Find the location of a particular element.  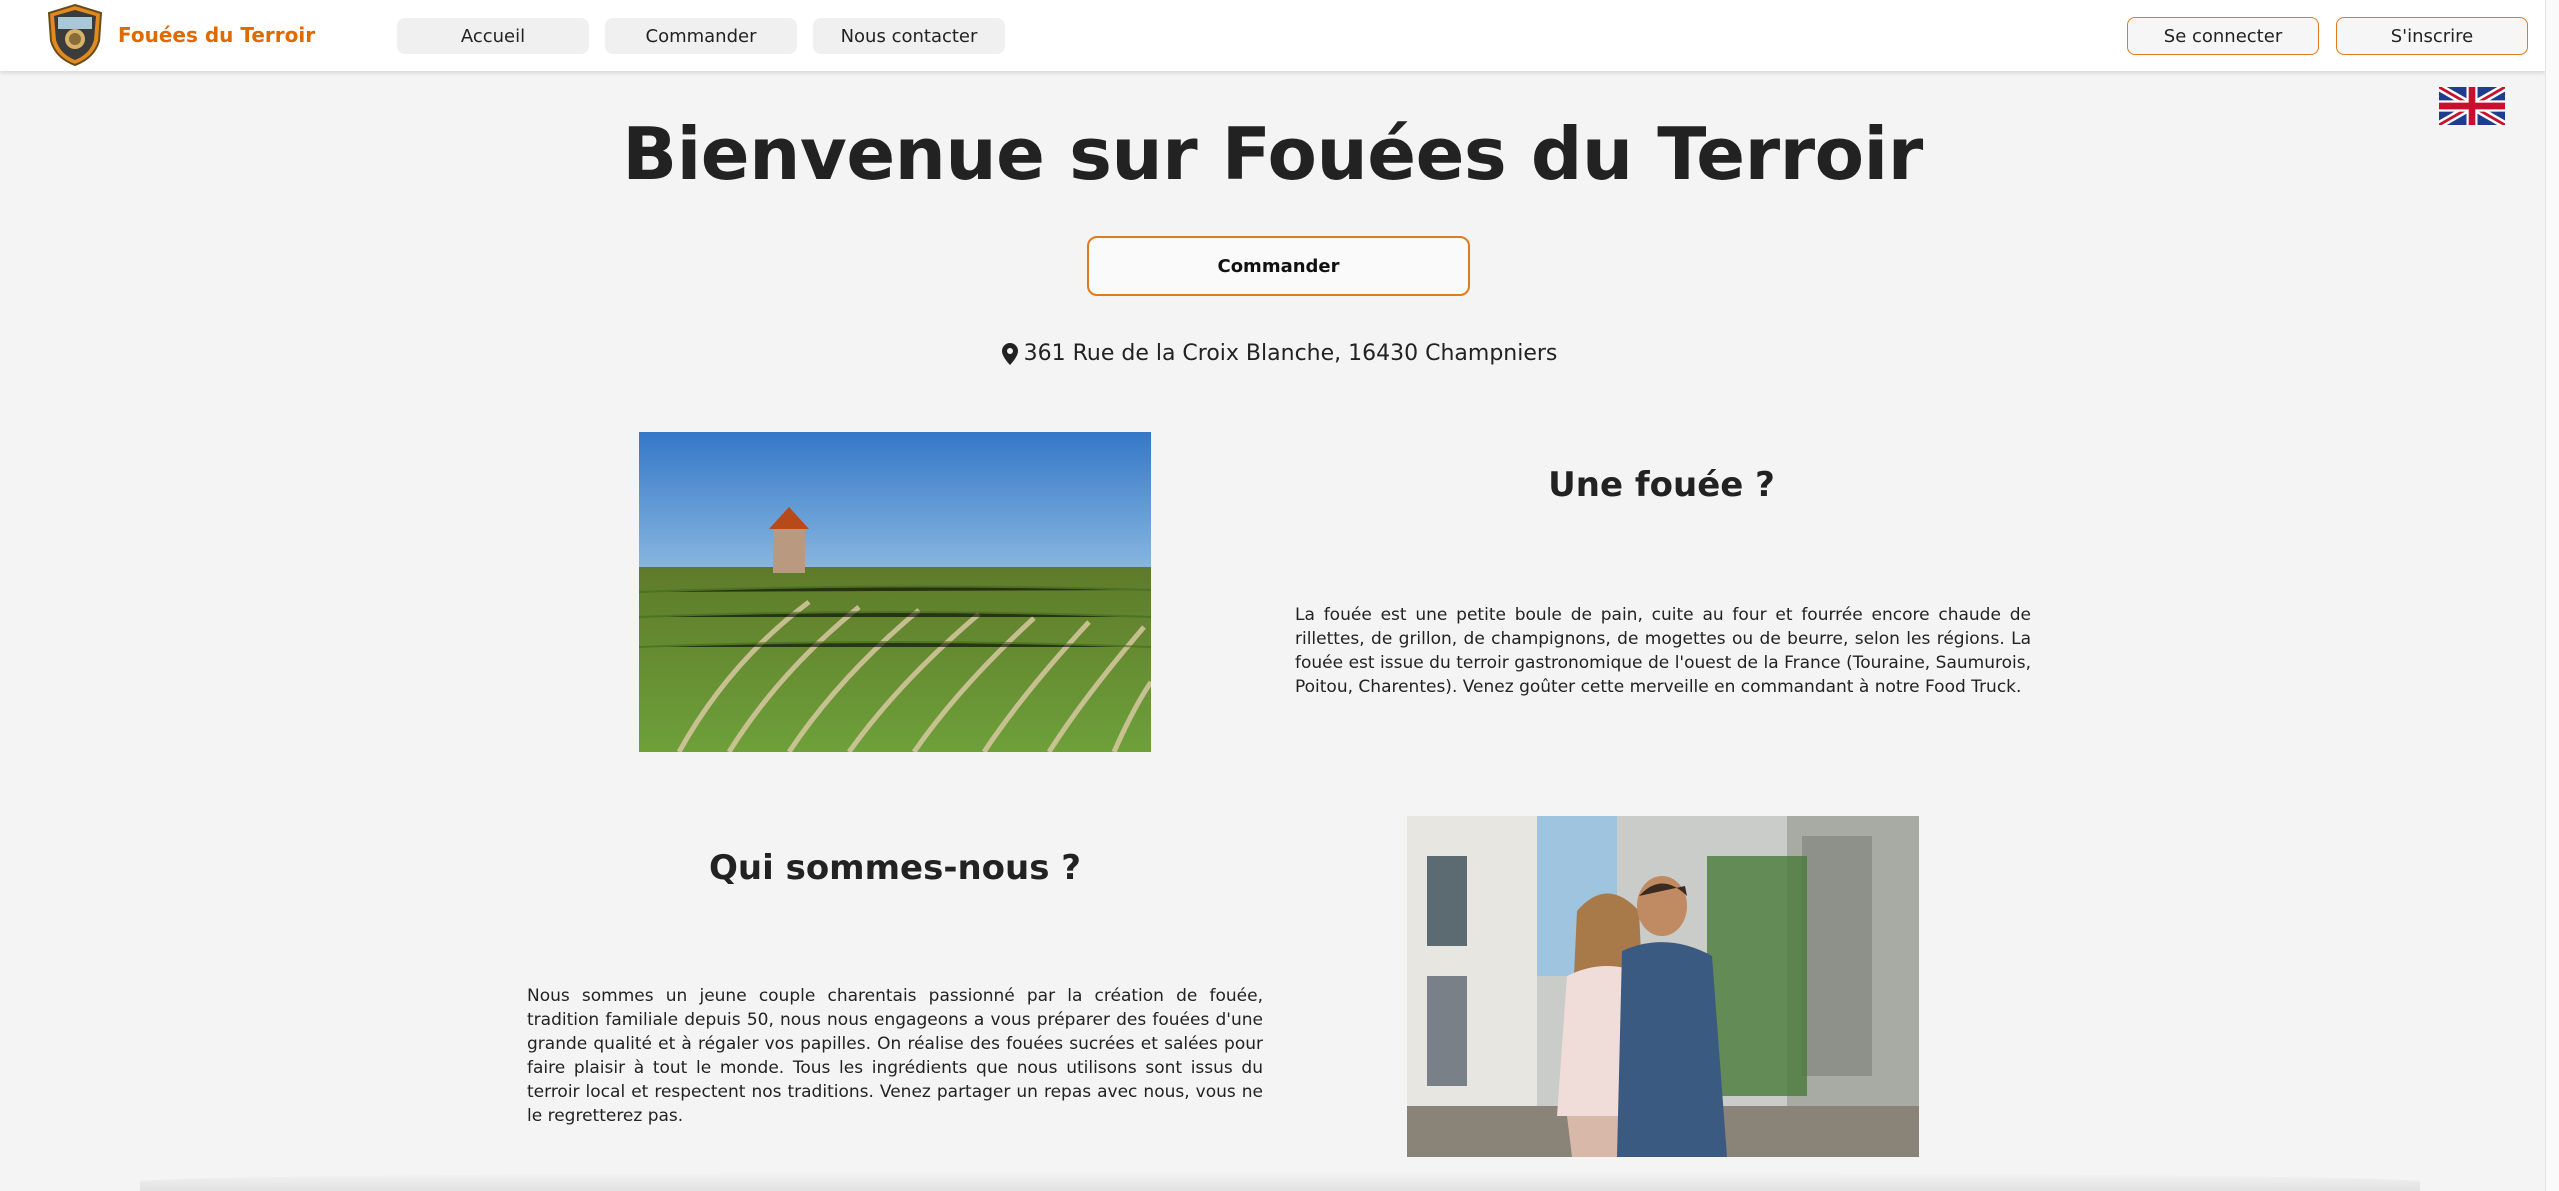

login-button: Se connecter is located at coordinates (2223, 36).